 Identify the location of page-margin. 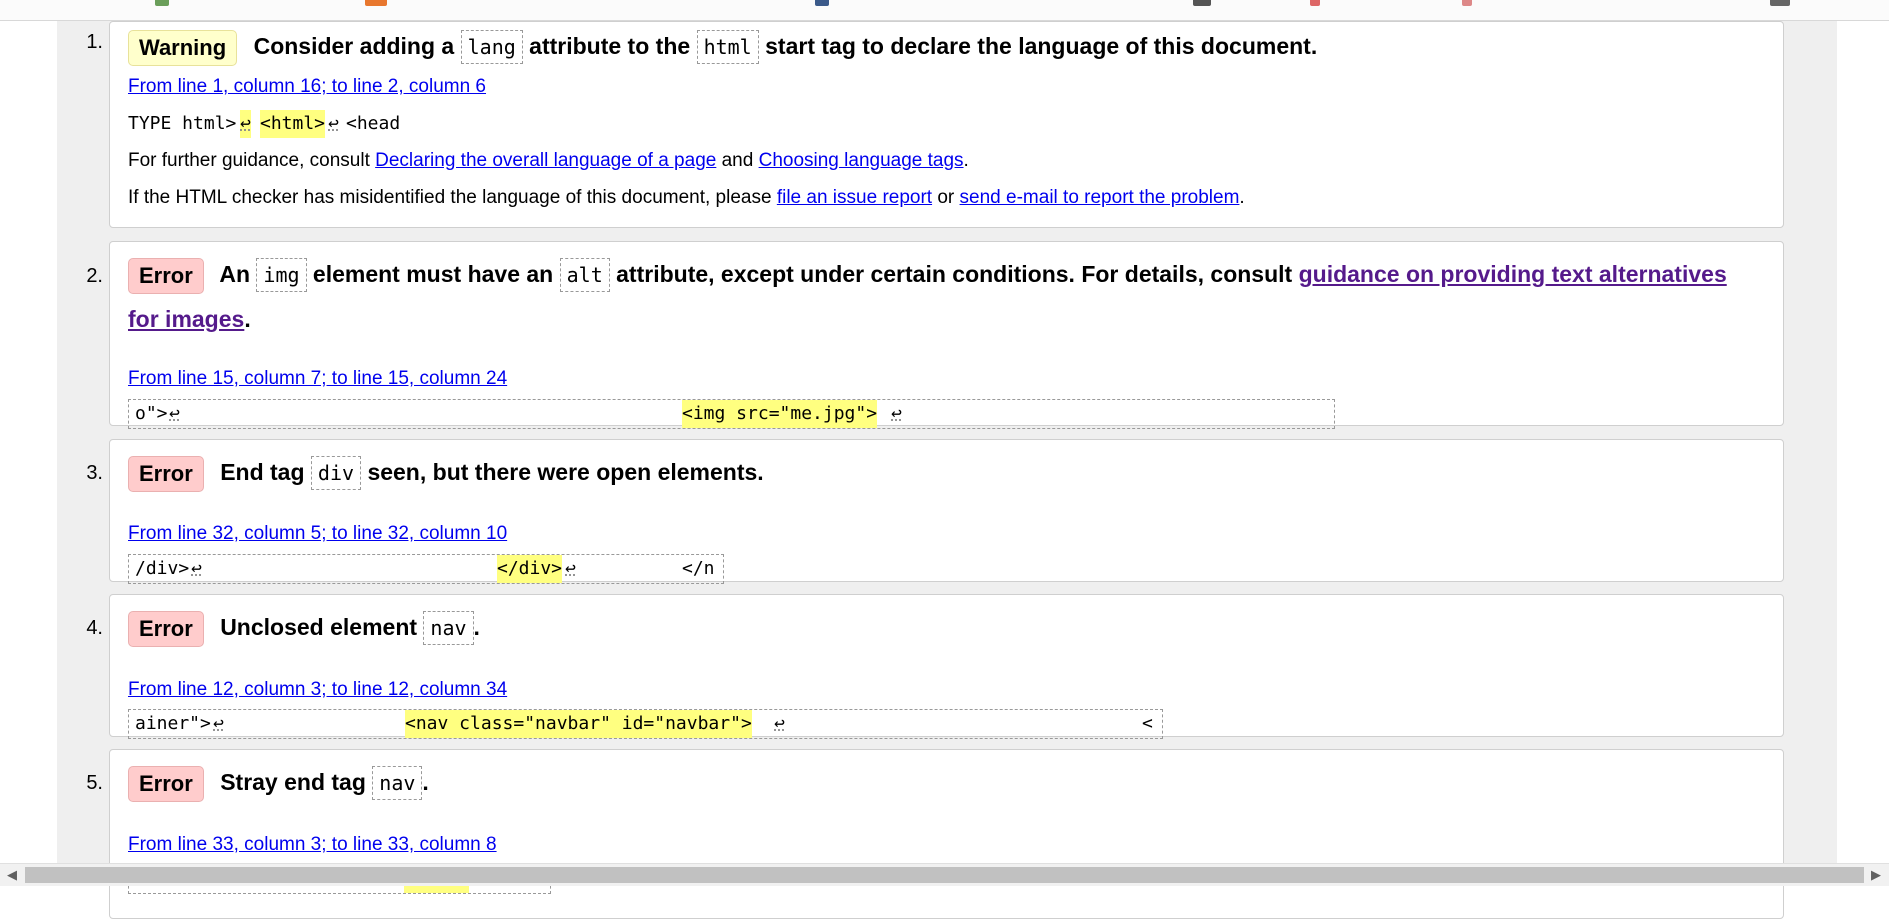
(1863, 442).